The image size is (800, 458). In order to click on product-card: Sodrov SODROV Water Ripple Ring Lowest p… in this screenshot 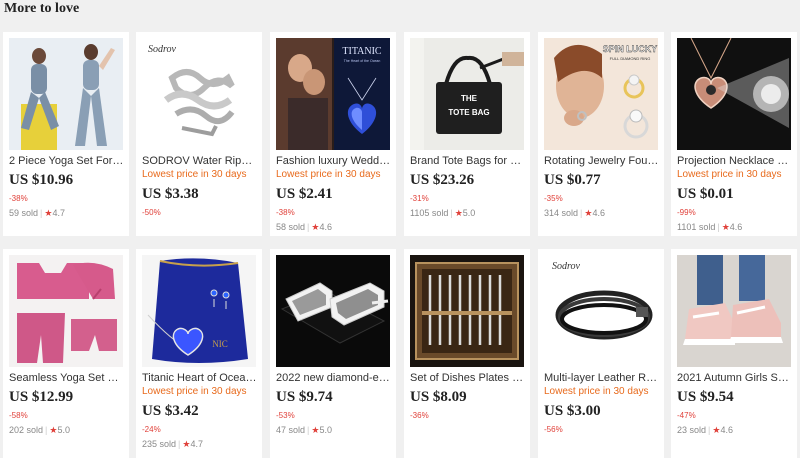, I will do `click(199, 134)`.